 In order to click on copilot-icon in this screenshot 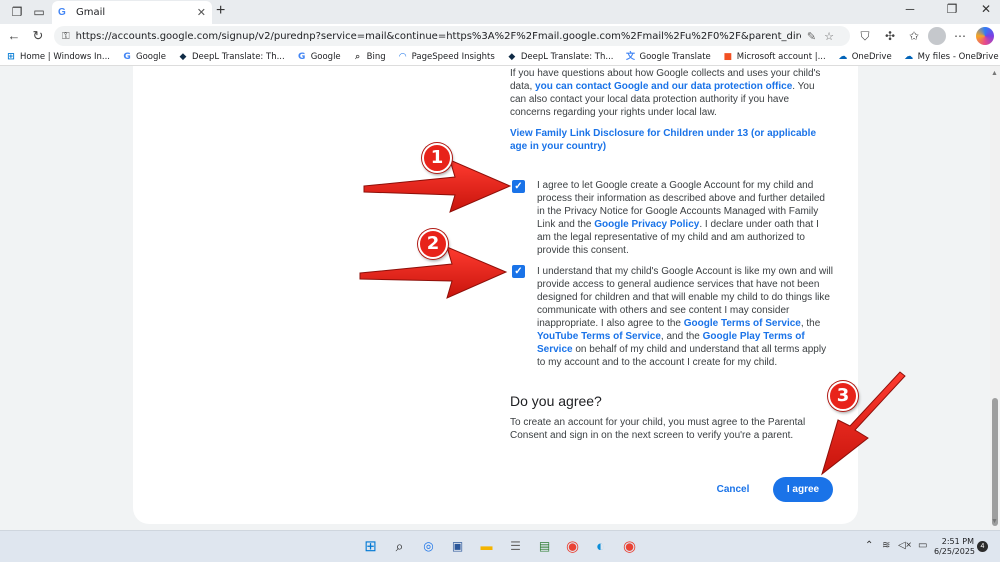, I will do `click(985, 36)`.